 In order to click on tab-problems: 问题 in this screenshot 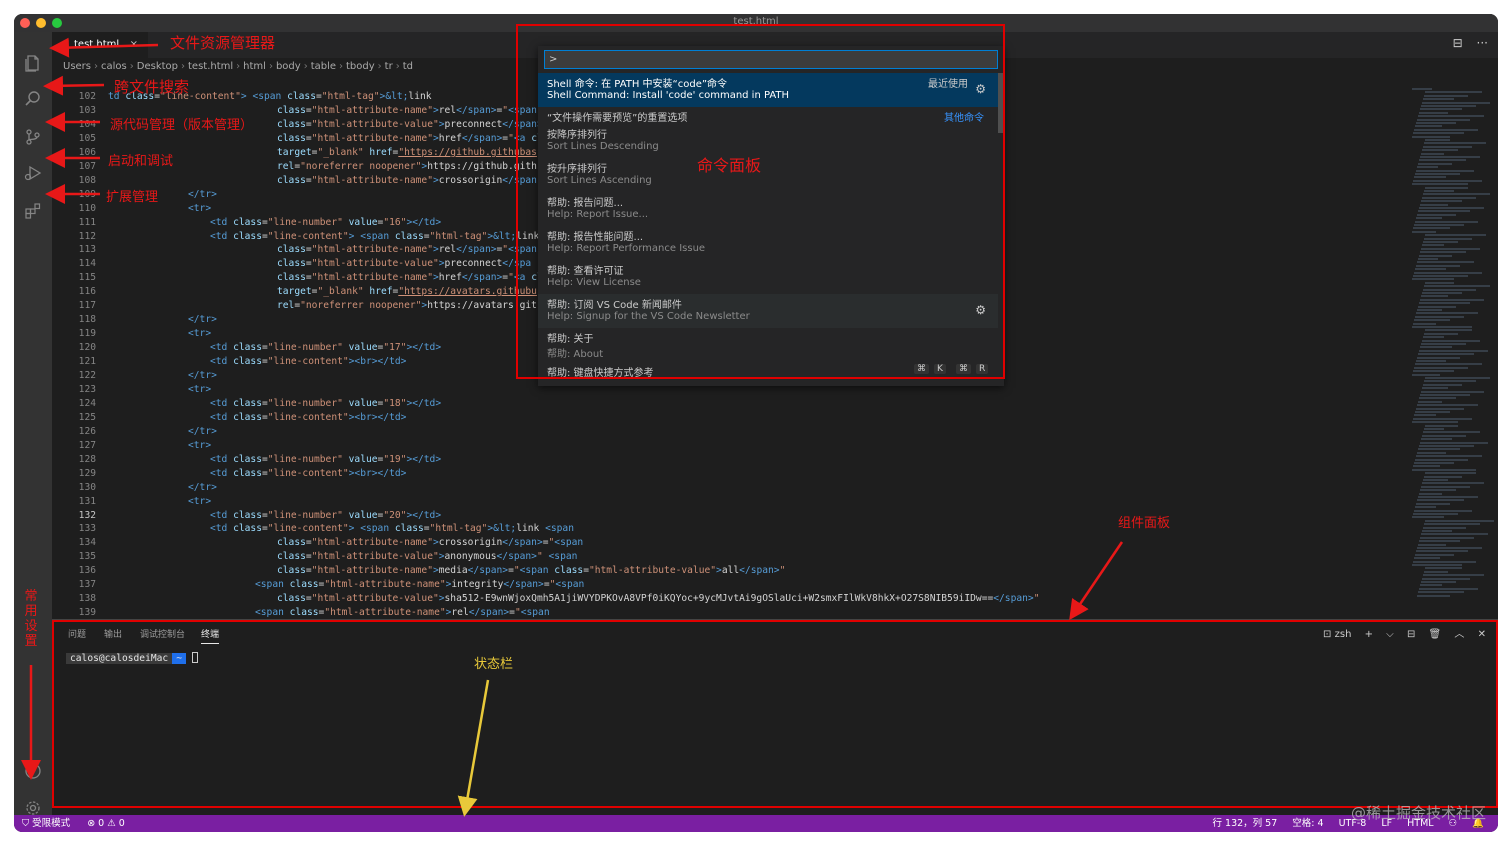, I will do `click(77, 633)`.